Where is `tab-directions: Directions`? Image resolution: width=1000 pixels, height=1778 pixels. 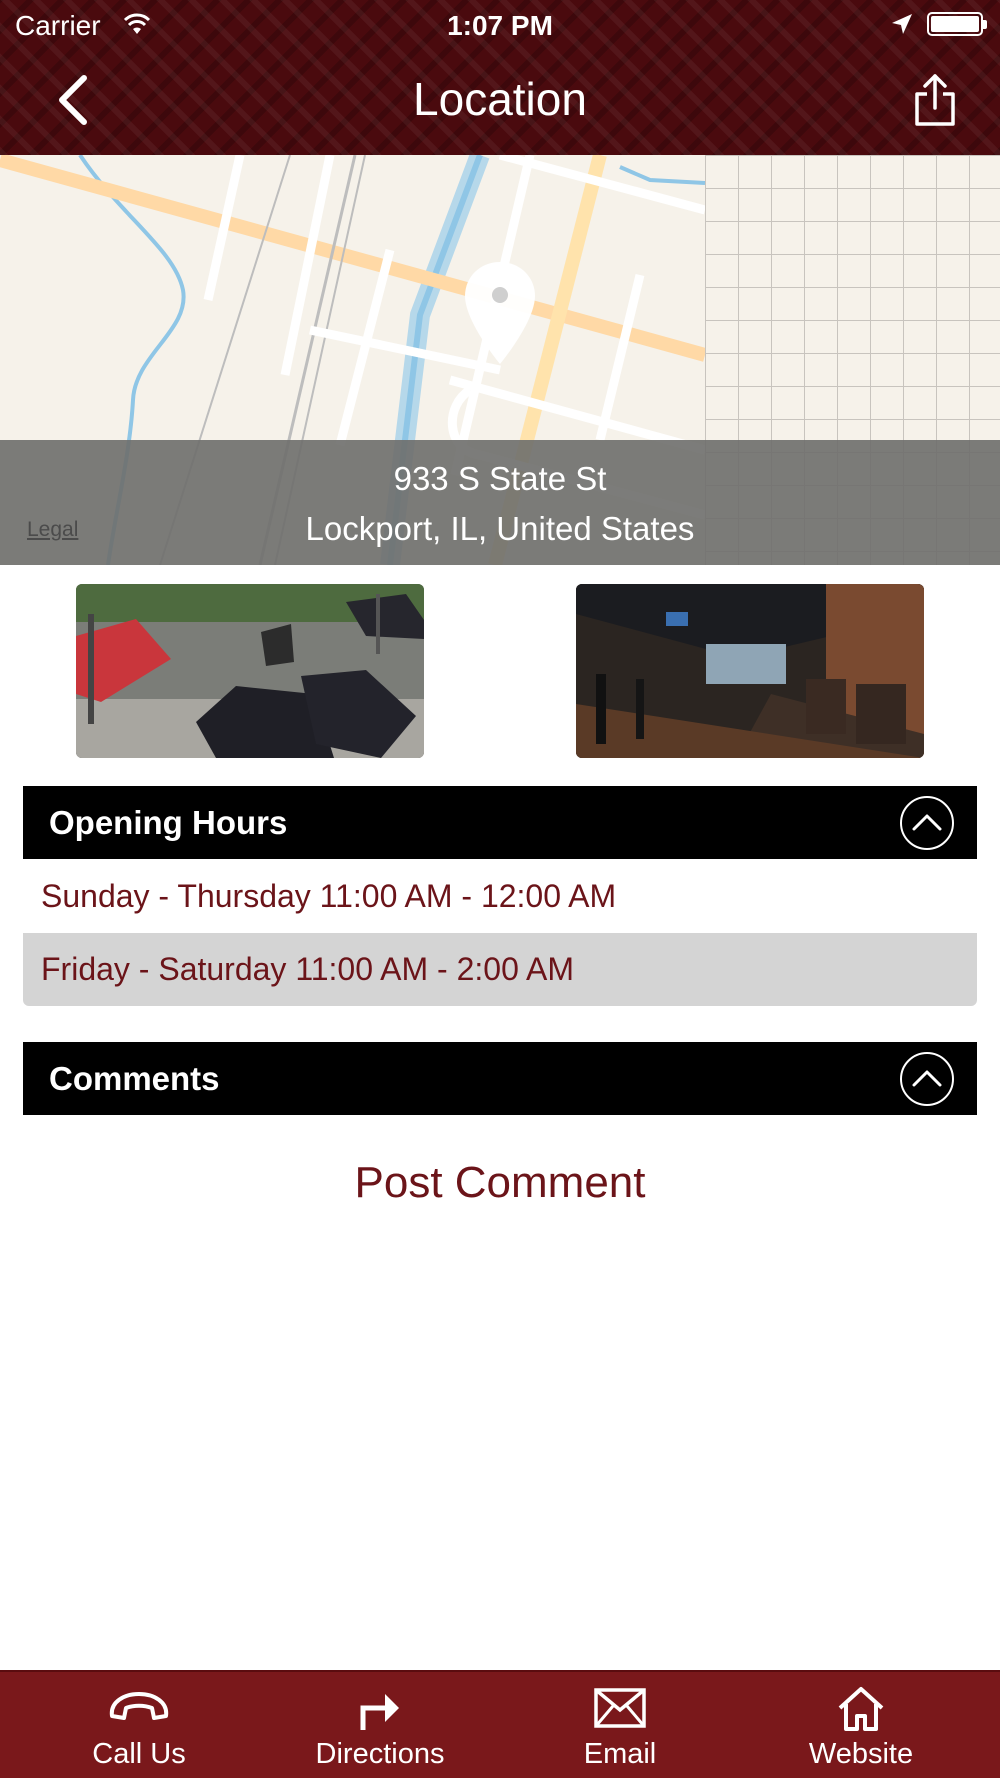
tab-directions: Directions is located at coordinates (380, 1725).